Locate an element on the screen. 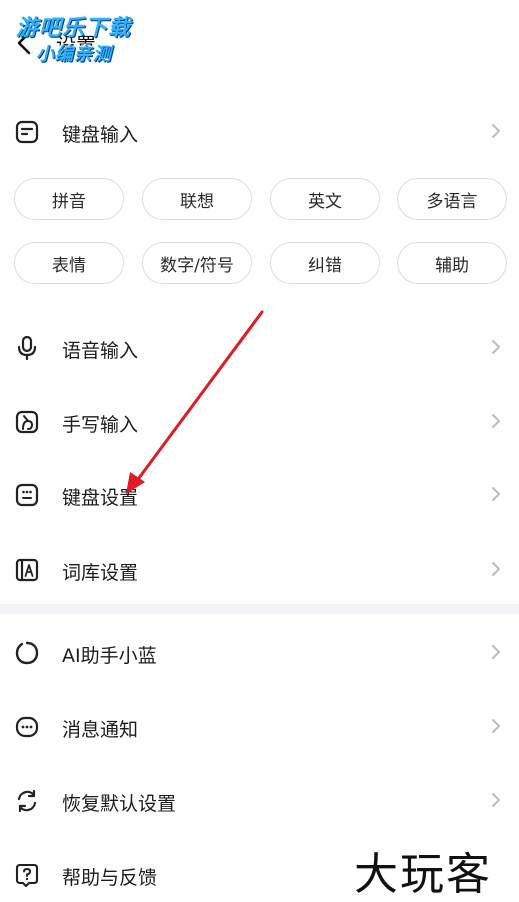 The image size is (519, 902). keyboard-input-row: 键盘输入 is located at coordinates (259, 131).